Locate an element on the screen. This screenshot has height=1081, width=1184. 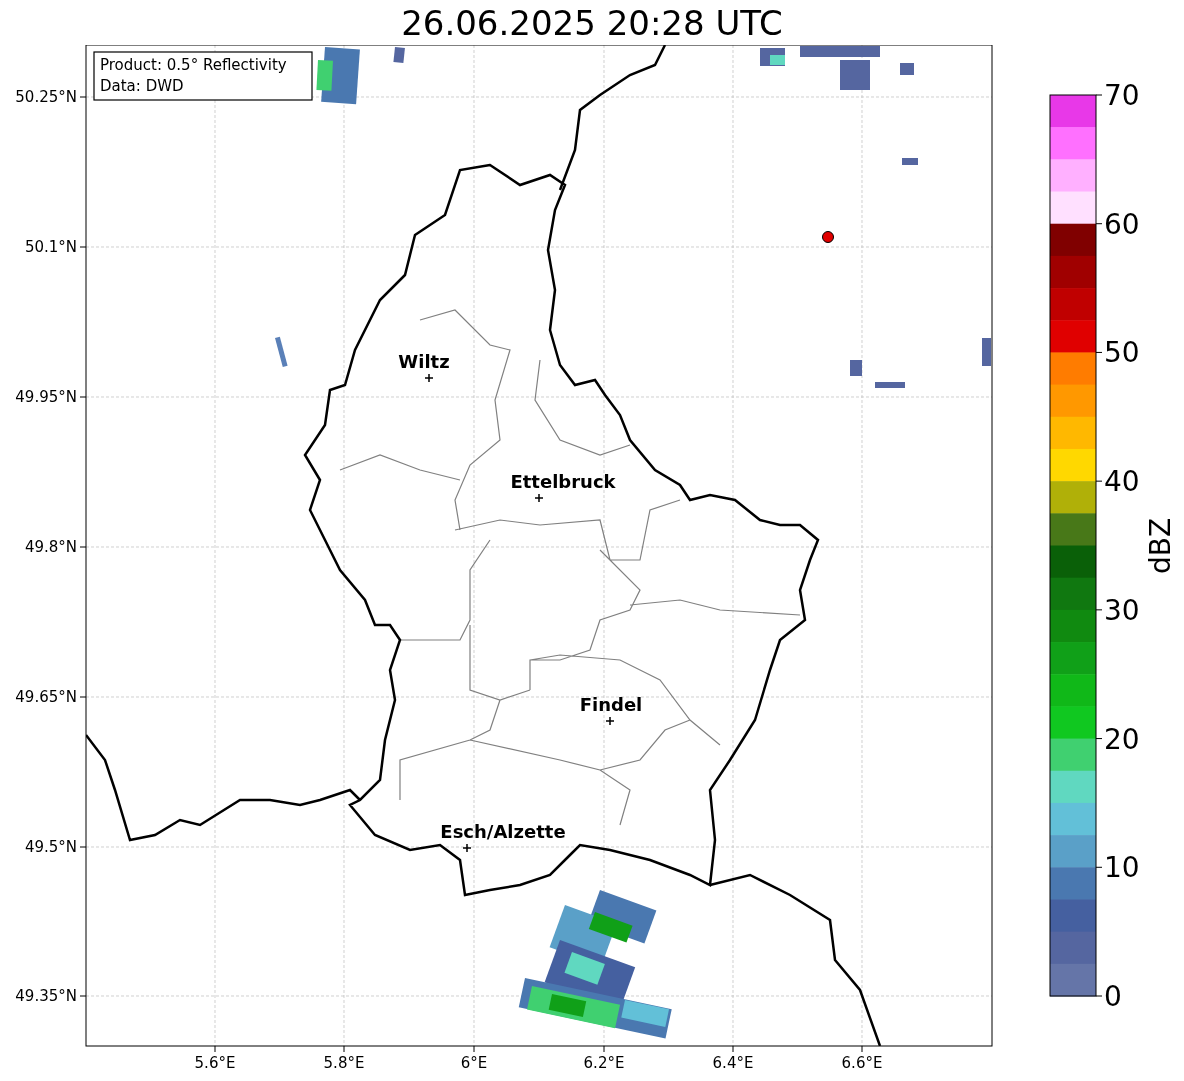
tick-label: 49.65°N is located at coordinates (46, 697).